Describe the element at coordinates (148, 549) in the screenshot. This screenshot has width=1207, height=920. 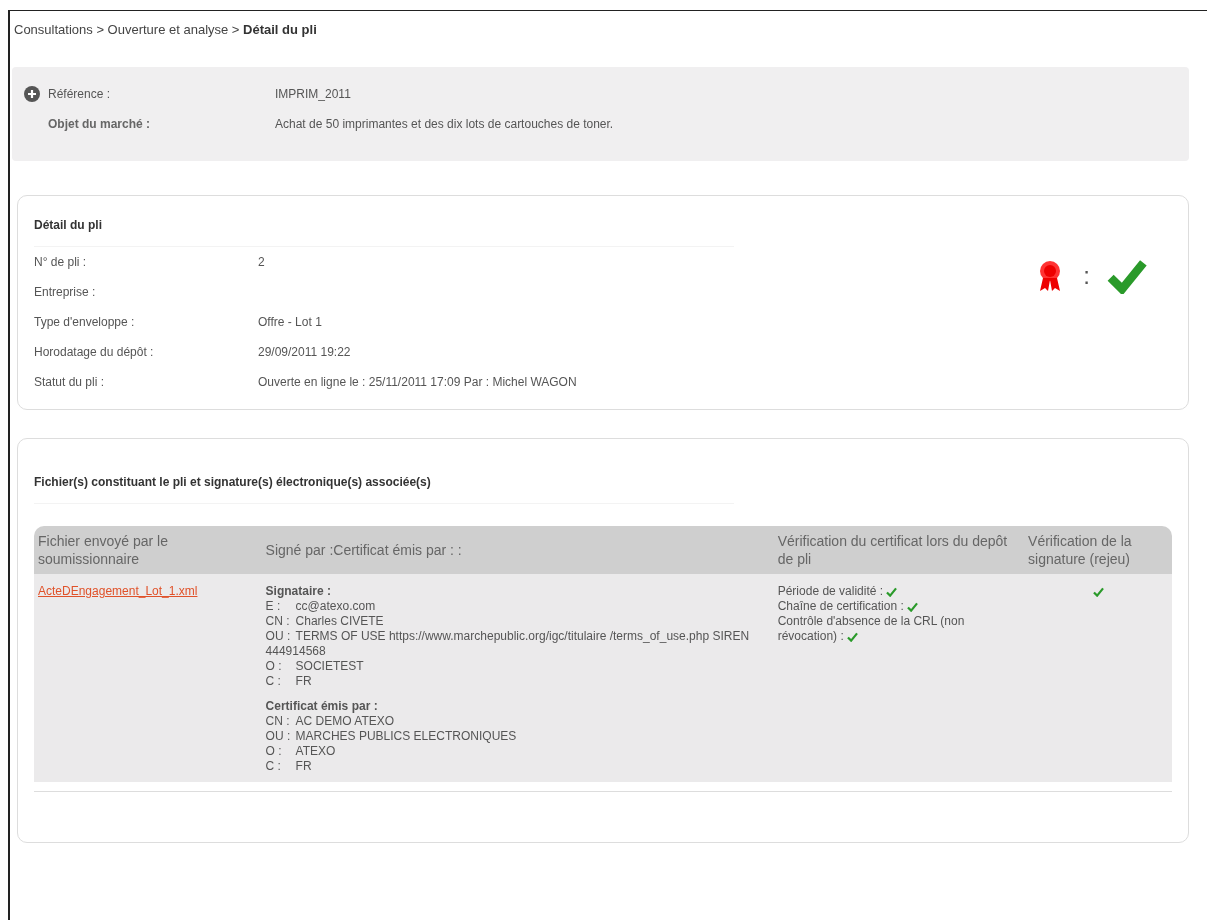
I see `column-header: Fichier envoyé par le soumissionnaire` at that location.